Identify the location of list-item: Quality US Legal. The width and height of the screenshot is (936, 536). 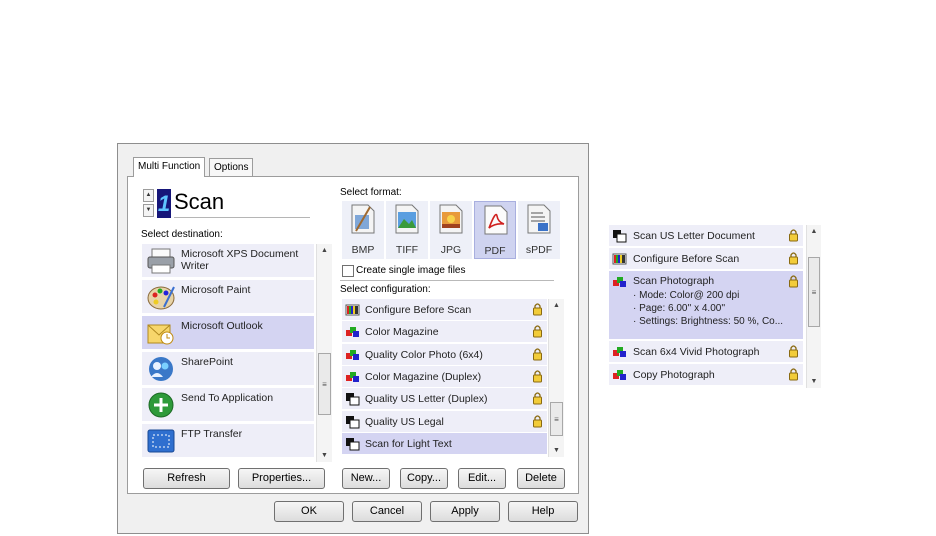
(444, 421).